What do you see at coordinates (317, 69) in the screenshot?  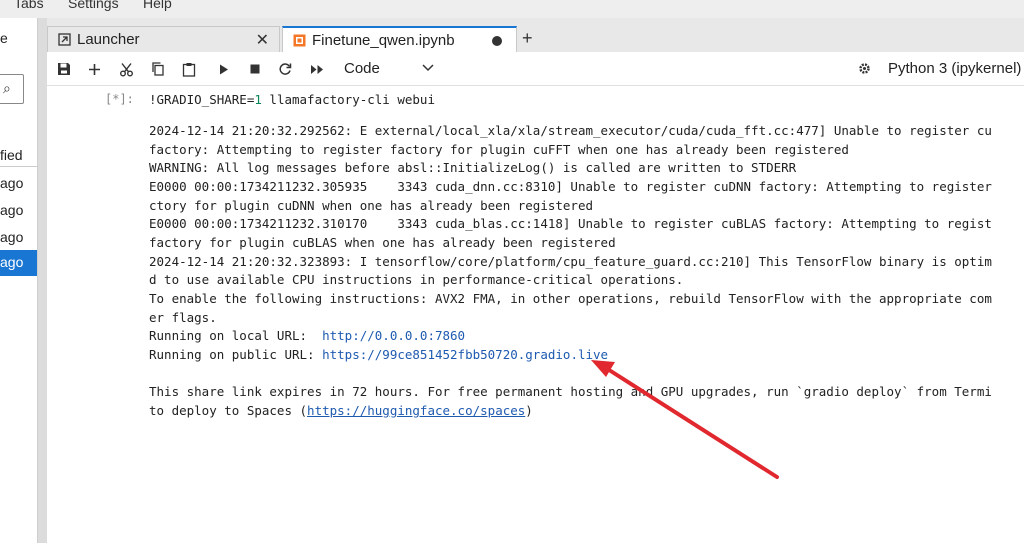 I see `fast-forward-icon` at bounding box center [317, 69].